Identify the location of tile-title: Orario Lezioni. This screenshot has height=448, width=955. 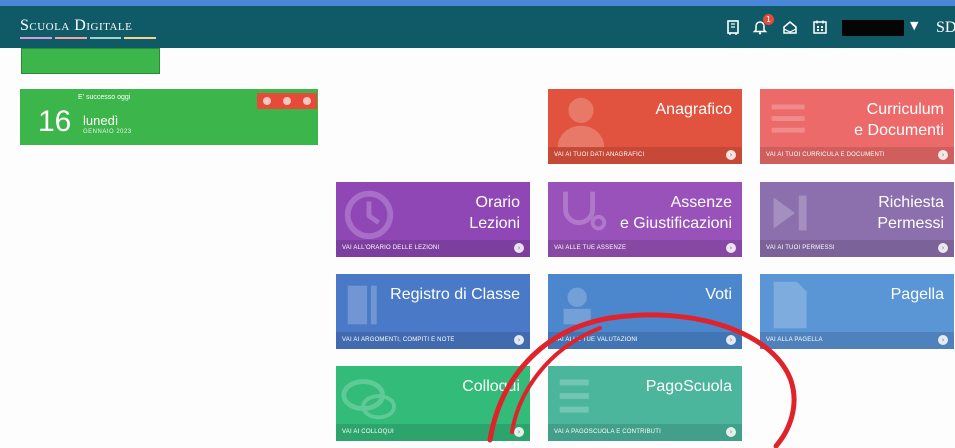
(494, 213).